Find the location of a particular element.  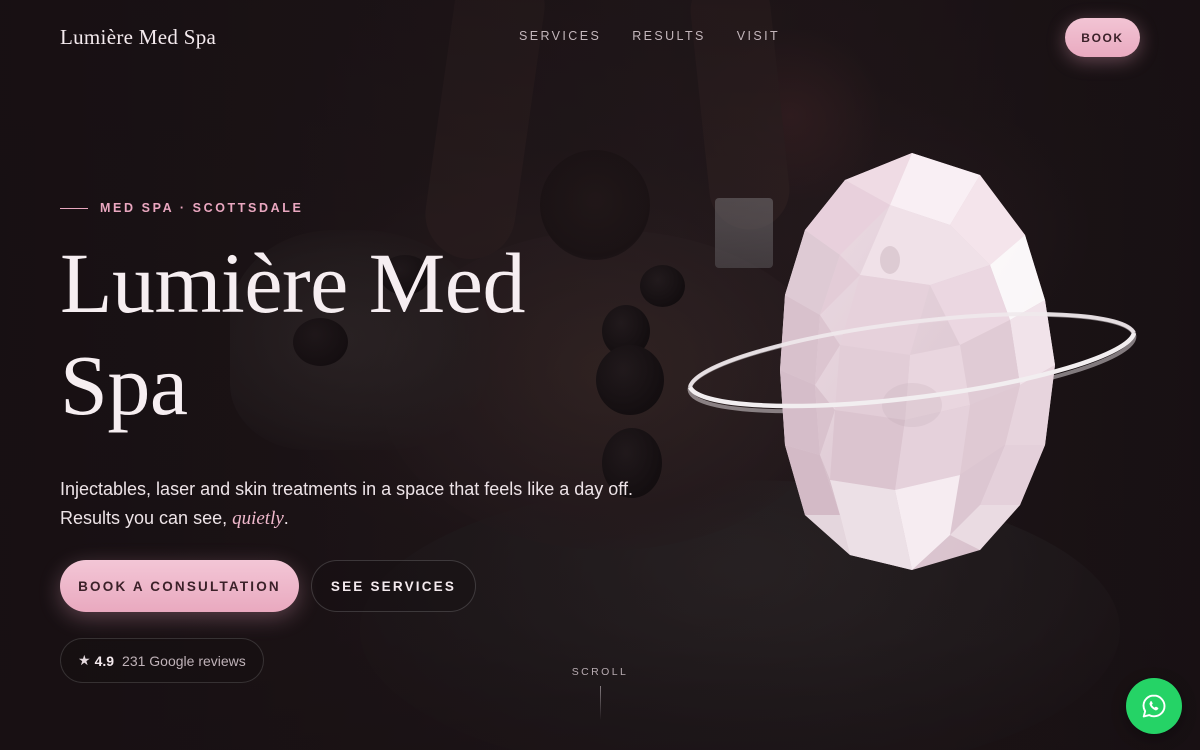

main-nav: SERVICES RESULTS VISIT is located at coordinates (649, 36).